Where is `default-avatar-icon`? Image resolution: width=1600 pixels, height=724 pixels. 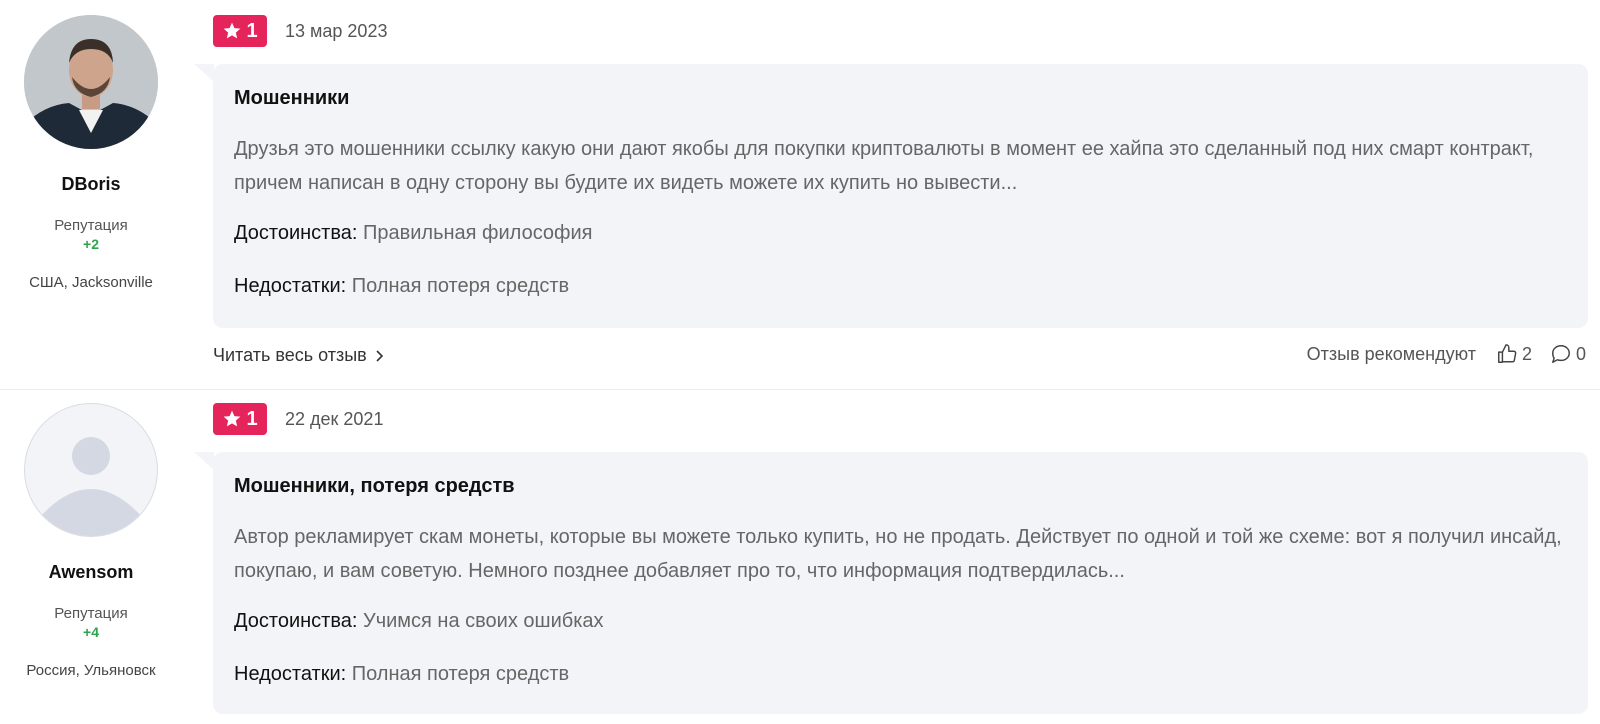
default-avatar-icon is located at coordinates (91, 486).